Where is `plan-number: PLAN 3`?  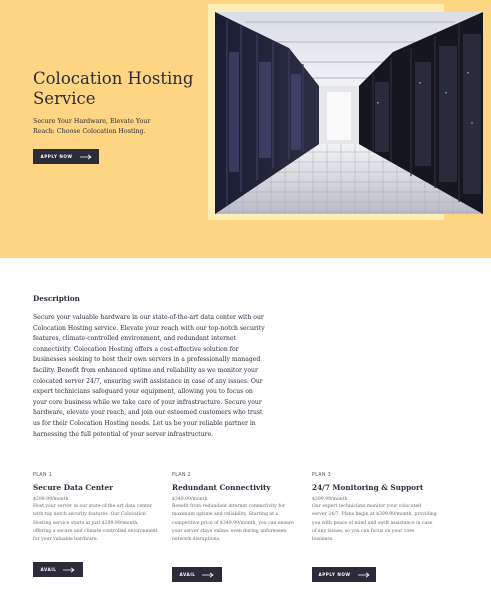 plan-number: PLAN 3 is located at coordinates (321, 475).